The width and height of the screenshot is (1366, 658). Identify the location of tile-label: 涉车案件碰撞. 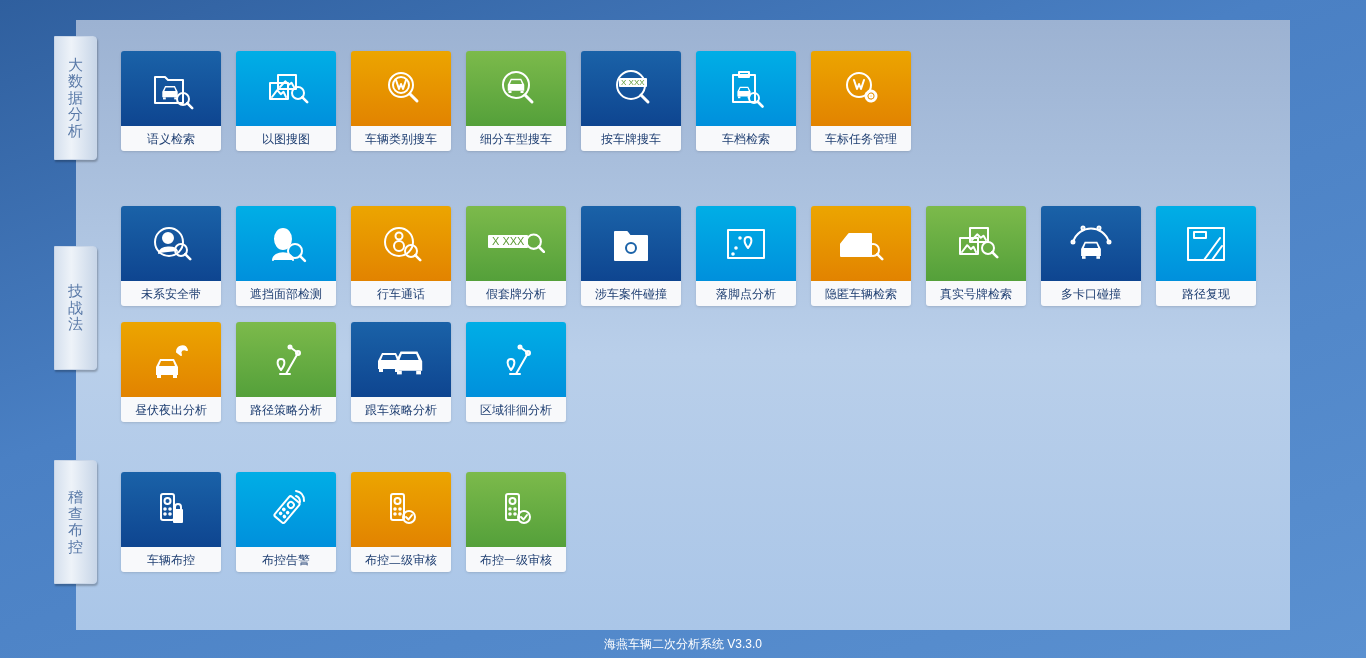
(631, 293).